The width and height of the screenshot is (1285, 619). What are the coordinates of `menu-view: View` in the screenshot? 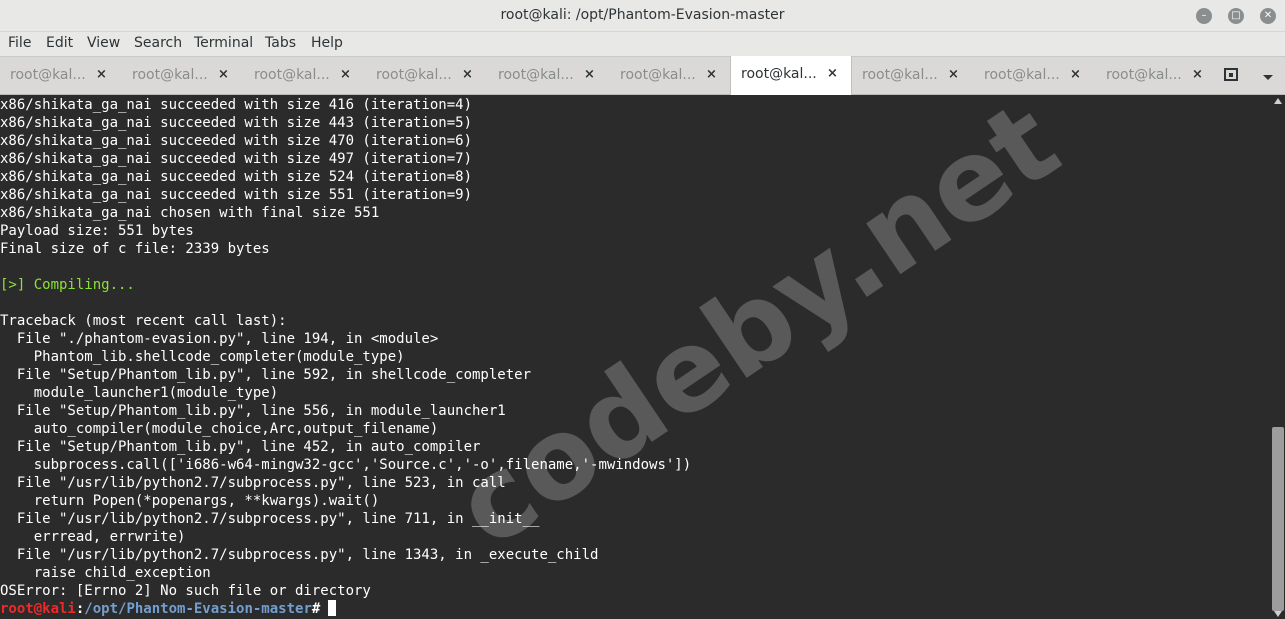 It's located at (103, 43).